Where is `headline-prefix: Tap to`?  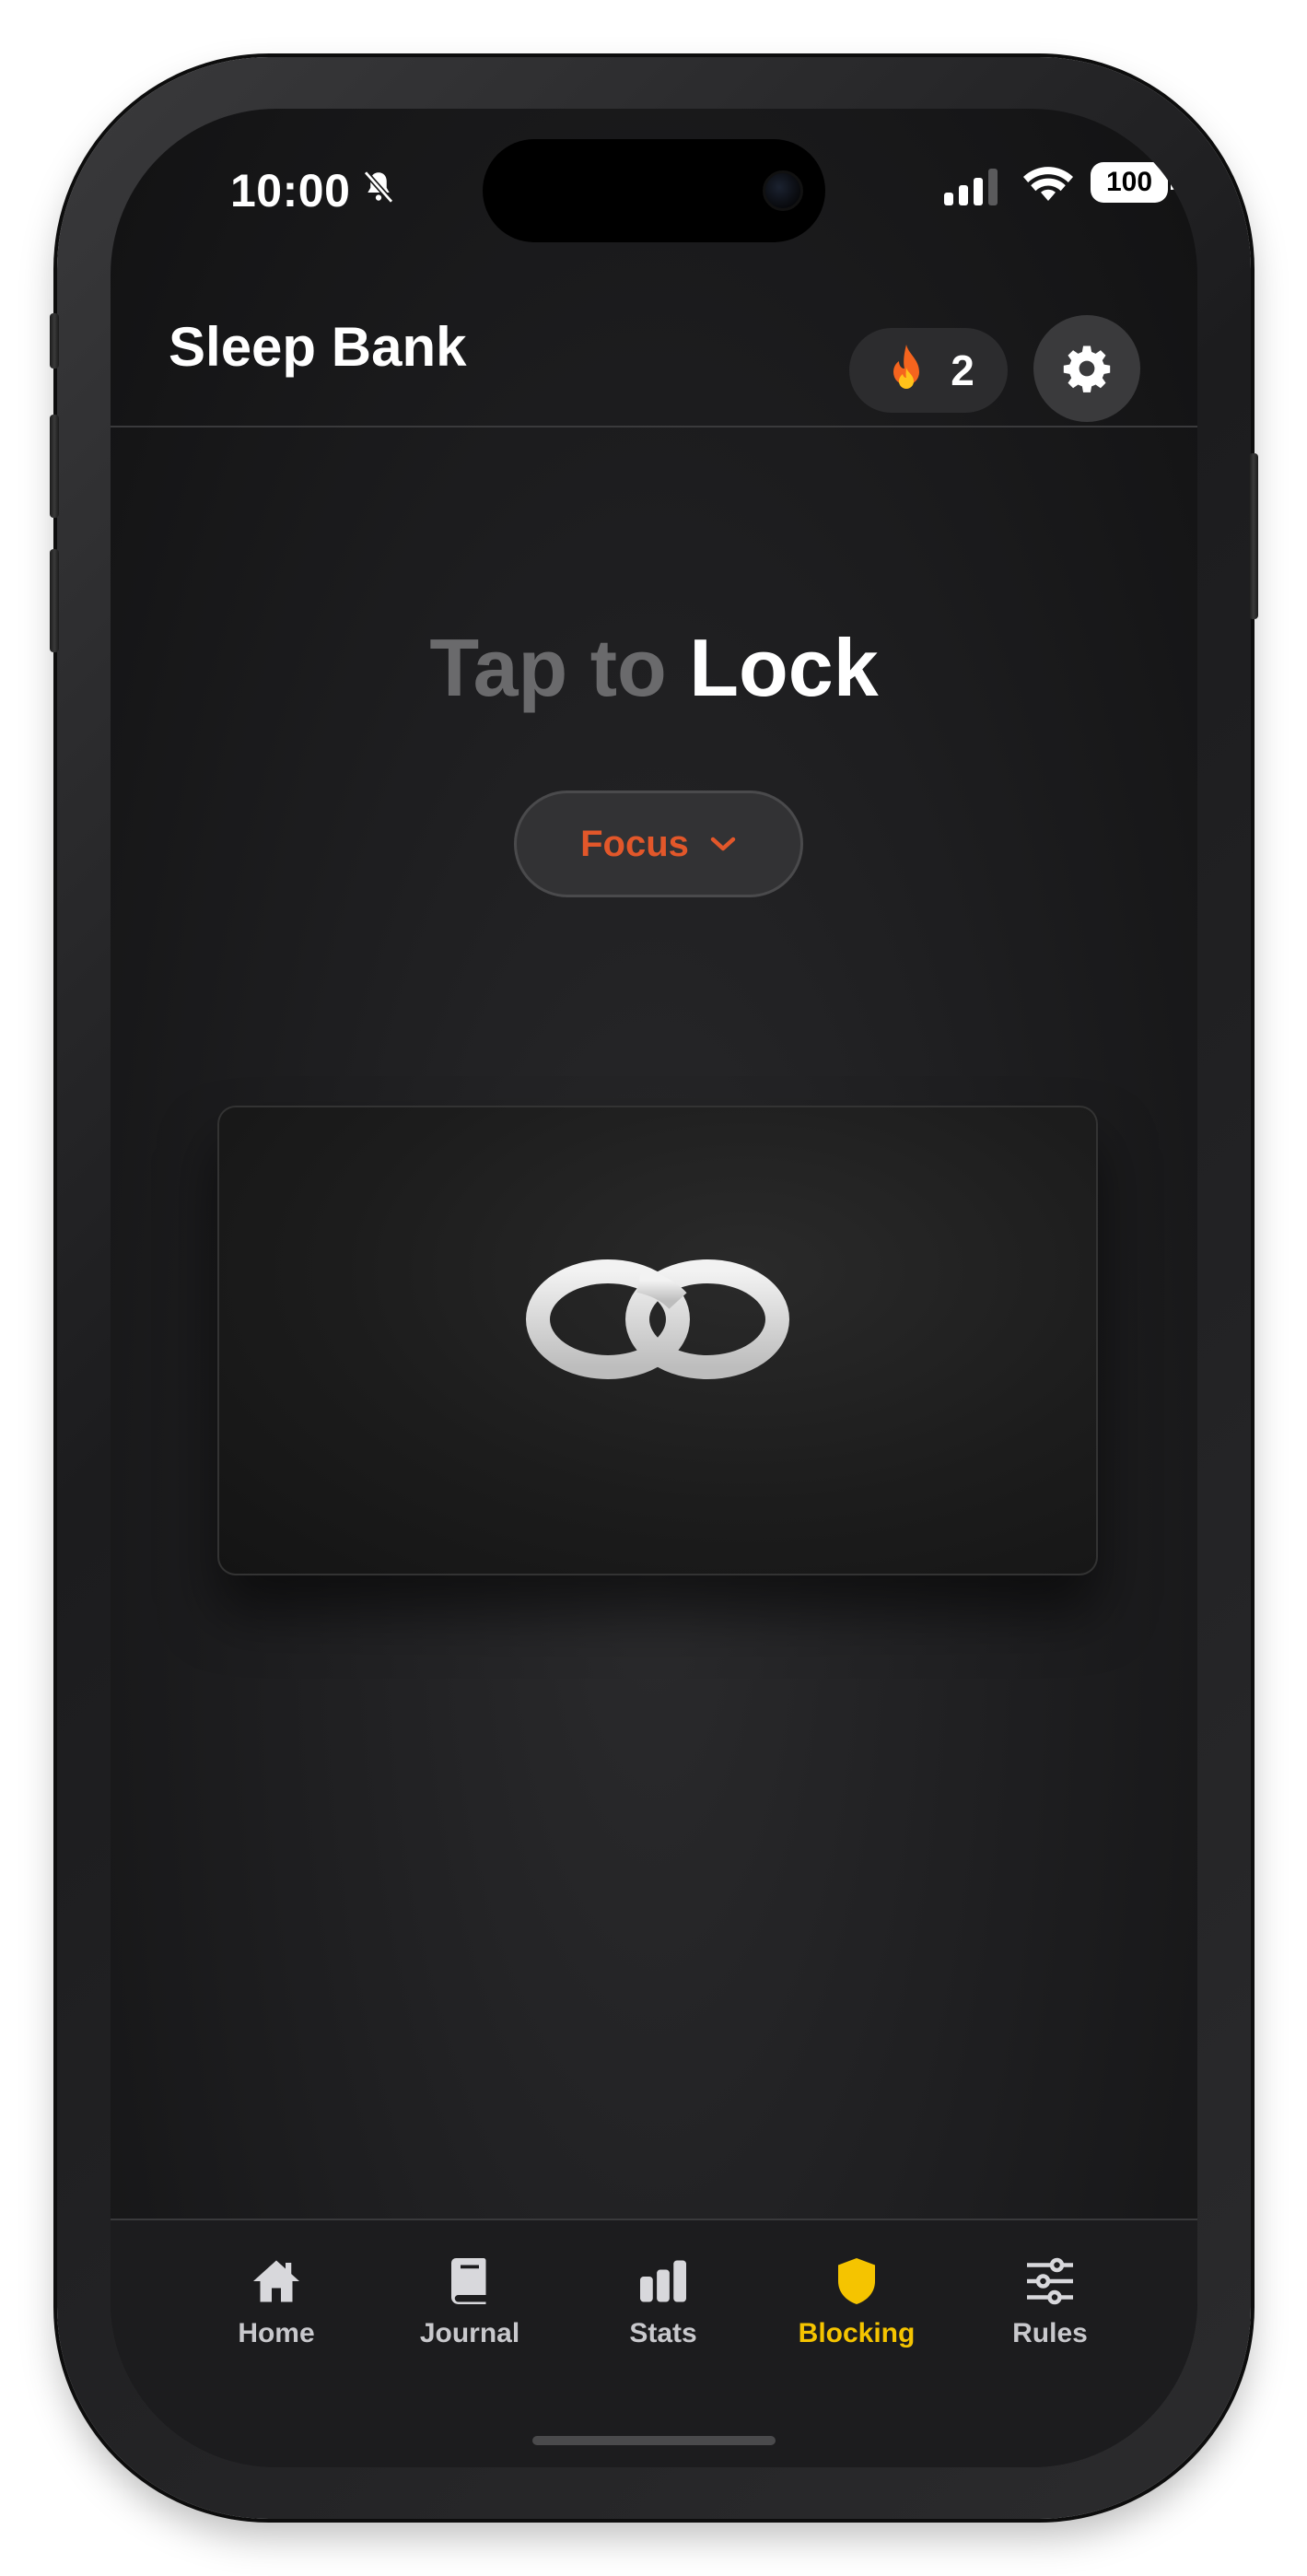
headline-prefix: Tap to is located at coordinates (548, 667).